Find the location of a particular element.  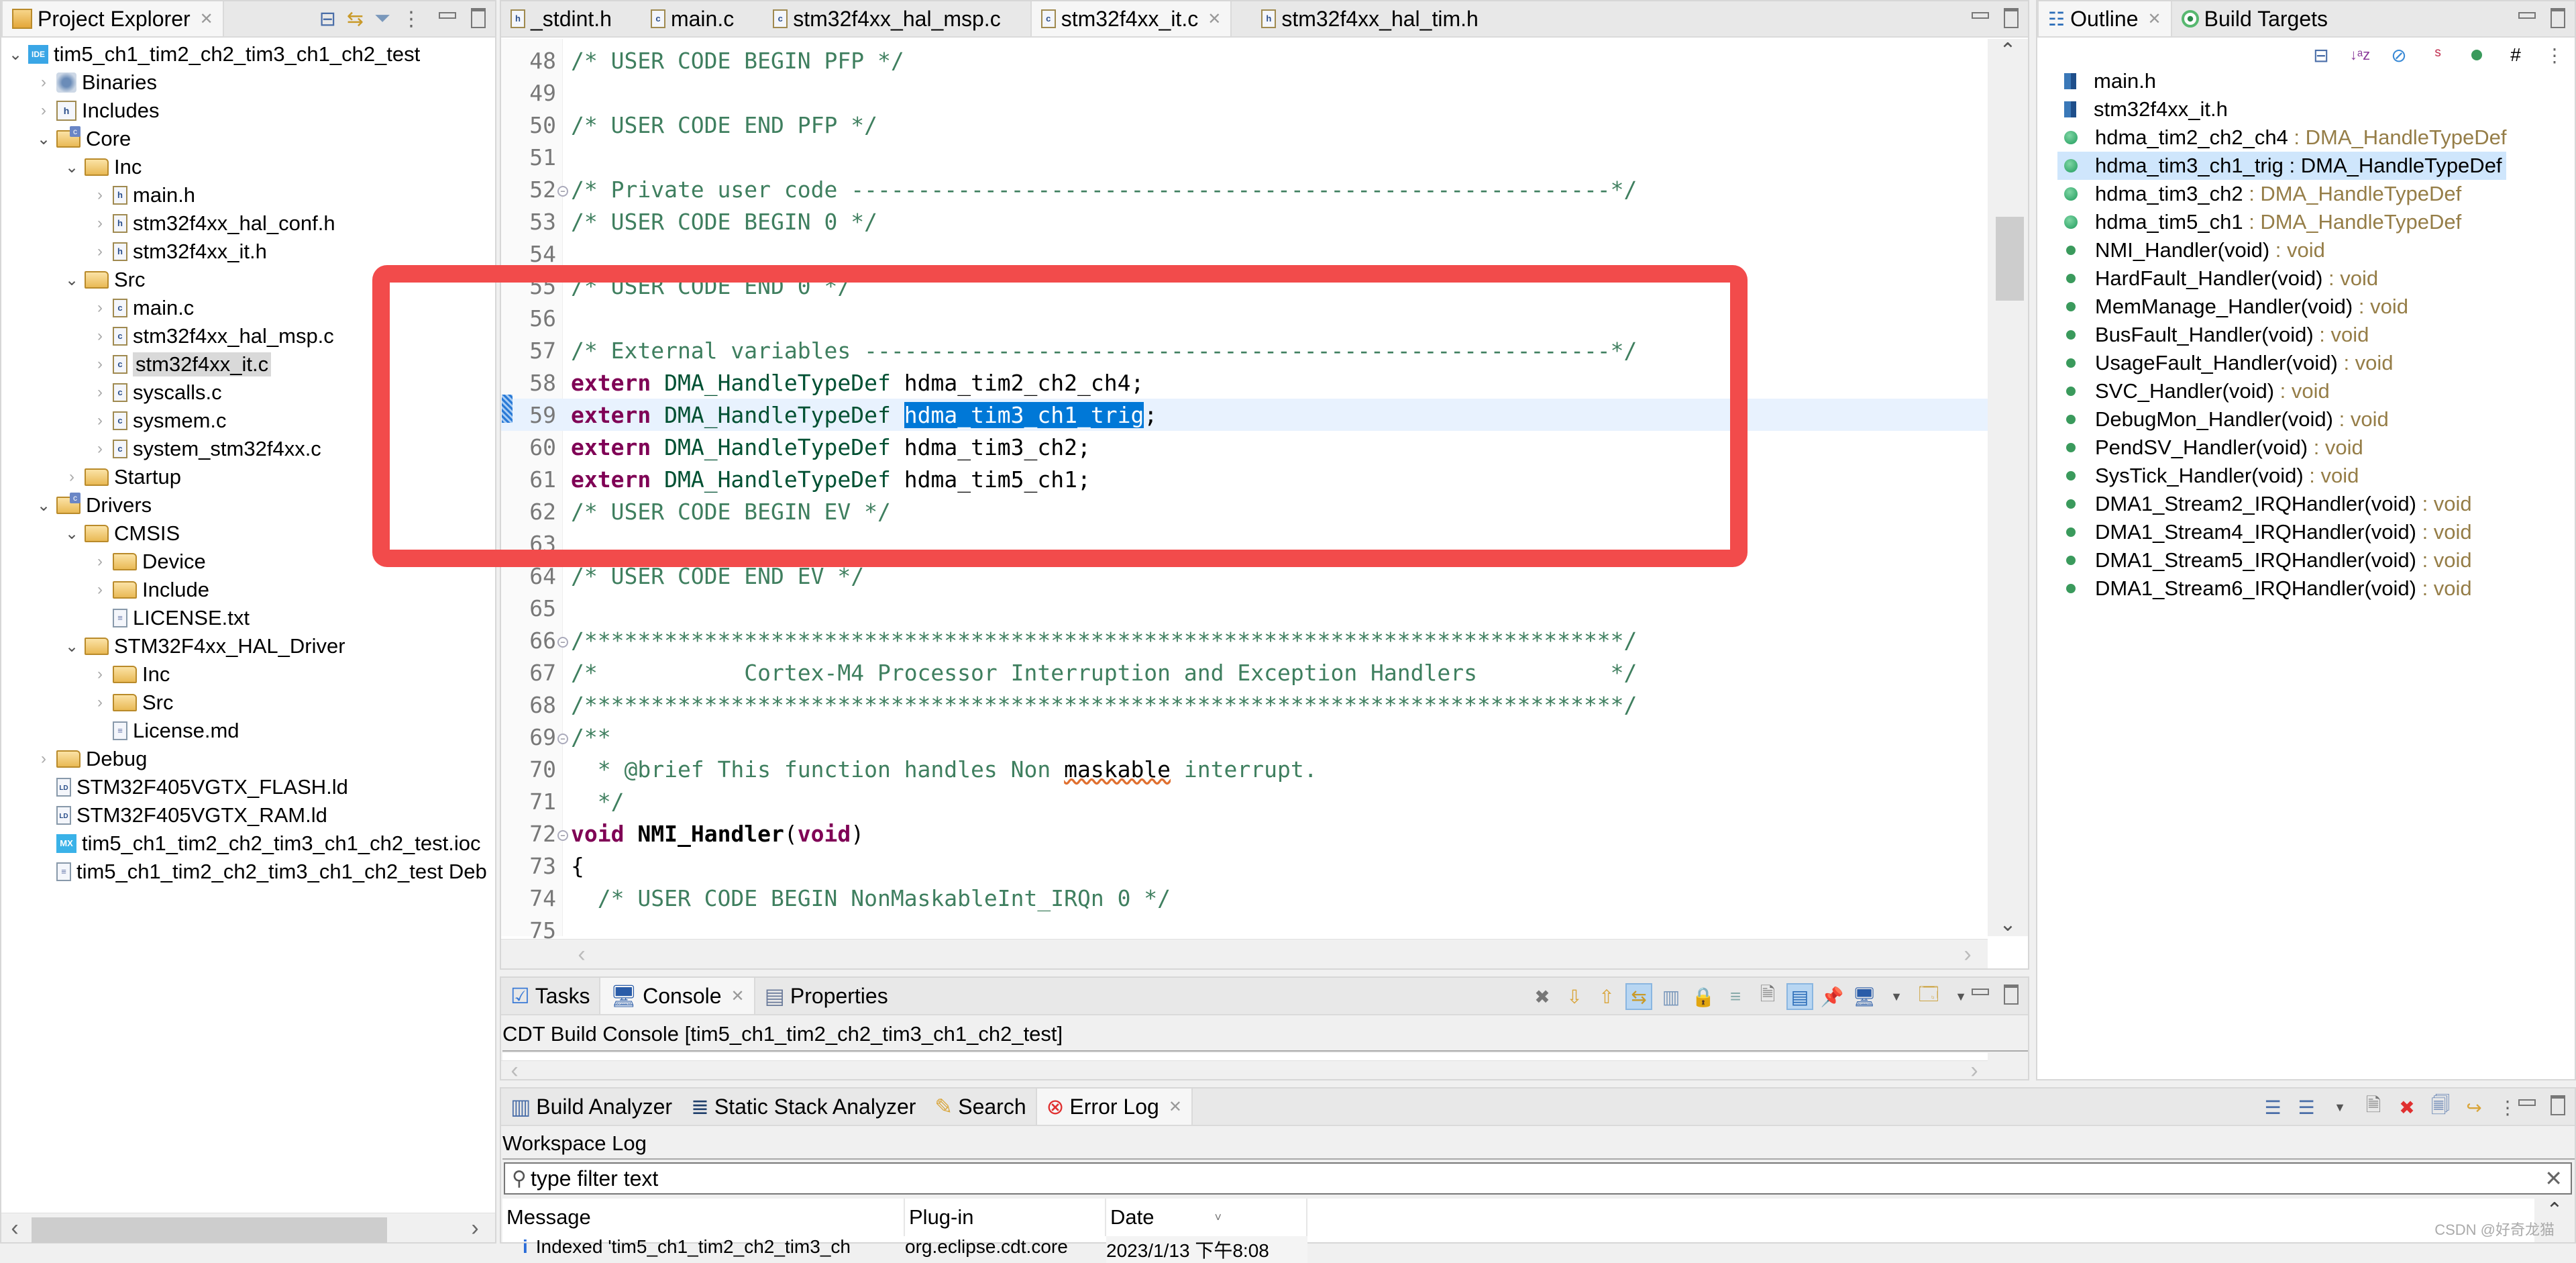

hide-macros-icon: # is located at coordinates (2515, 55).